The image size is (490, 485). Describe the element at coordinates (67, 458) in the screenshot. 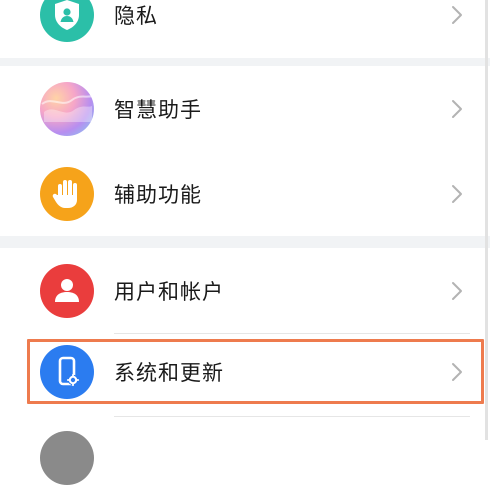

I see `next-item-icon` at that location.